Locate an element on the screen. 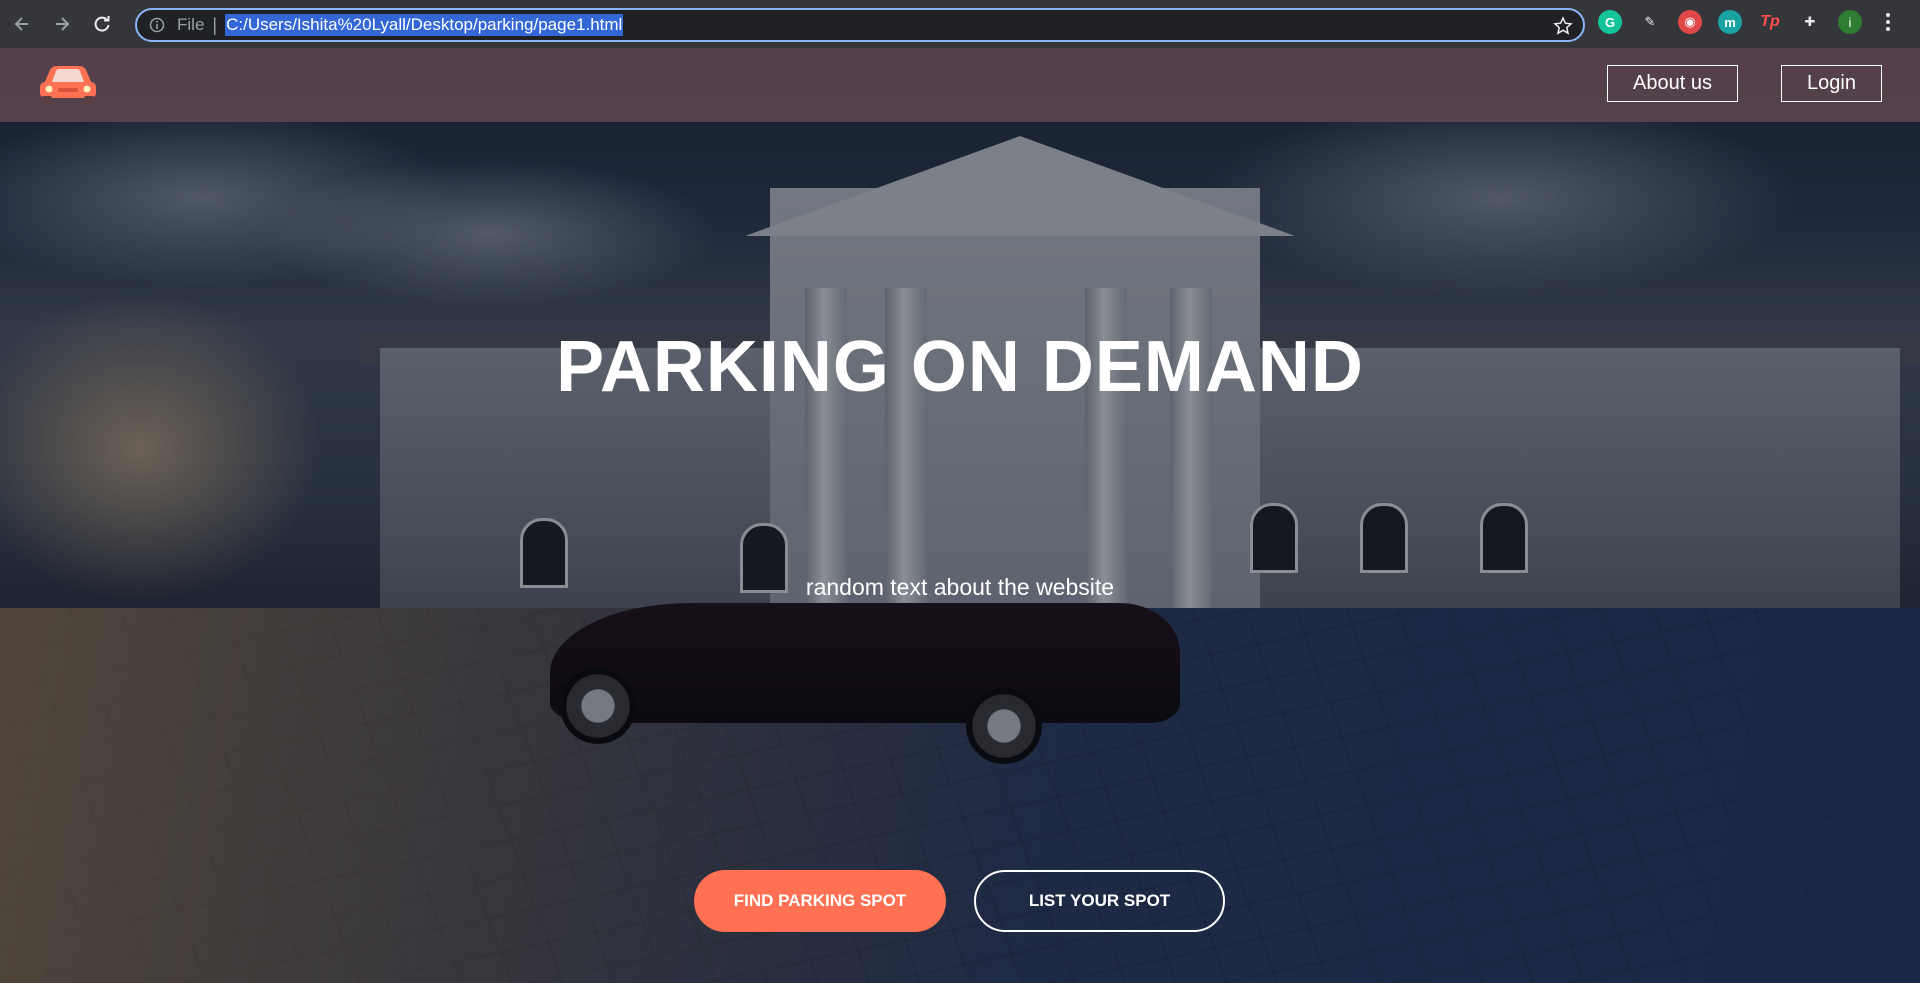 This screenshot has width=1920, height=983. back-arrow-icon is located at coordinates (21, 24).